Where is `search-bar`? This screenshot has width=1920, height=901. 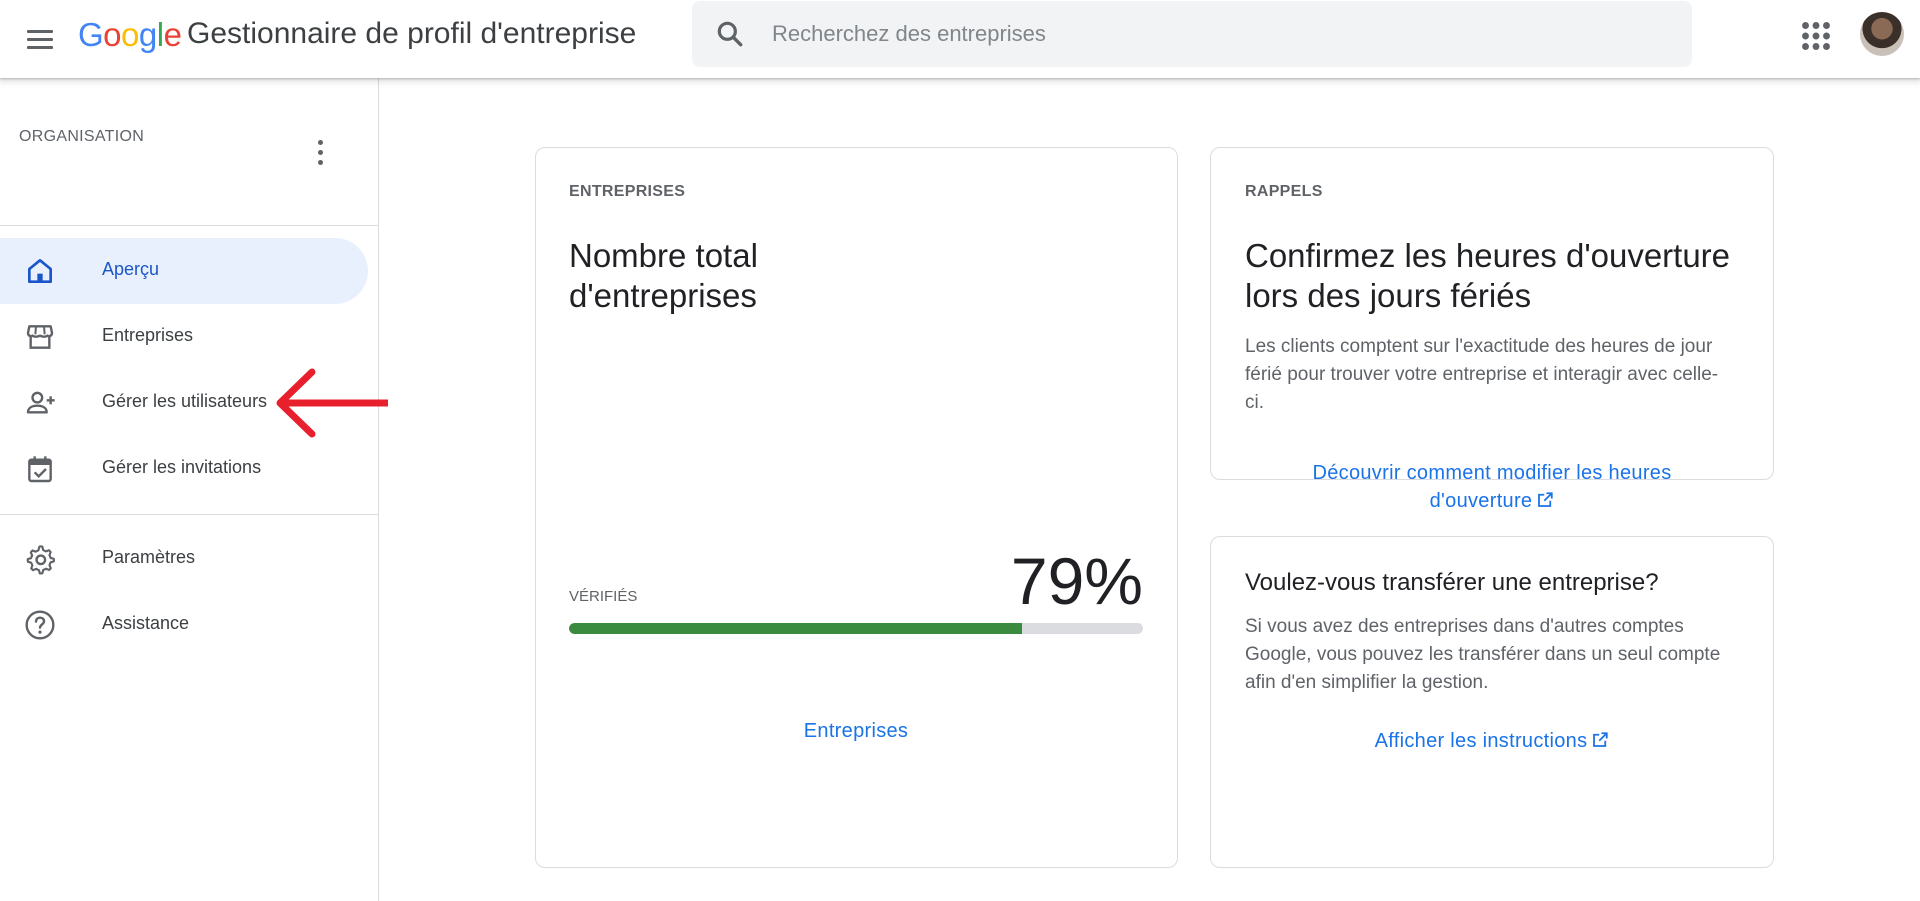 search-bar is located at coordinates (1192, 34).